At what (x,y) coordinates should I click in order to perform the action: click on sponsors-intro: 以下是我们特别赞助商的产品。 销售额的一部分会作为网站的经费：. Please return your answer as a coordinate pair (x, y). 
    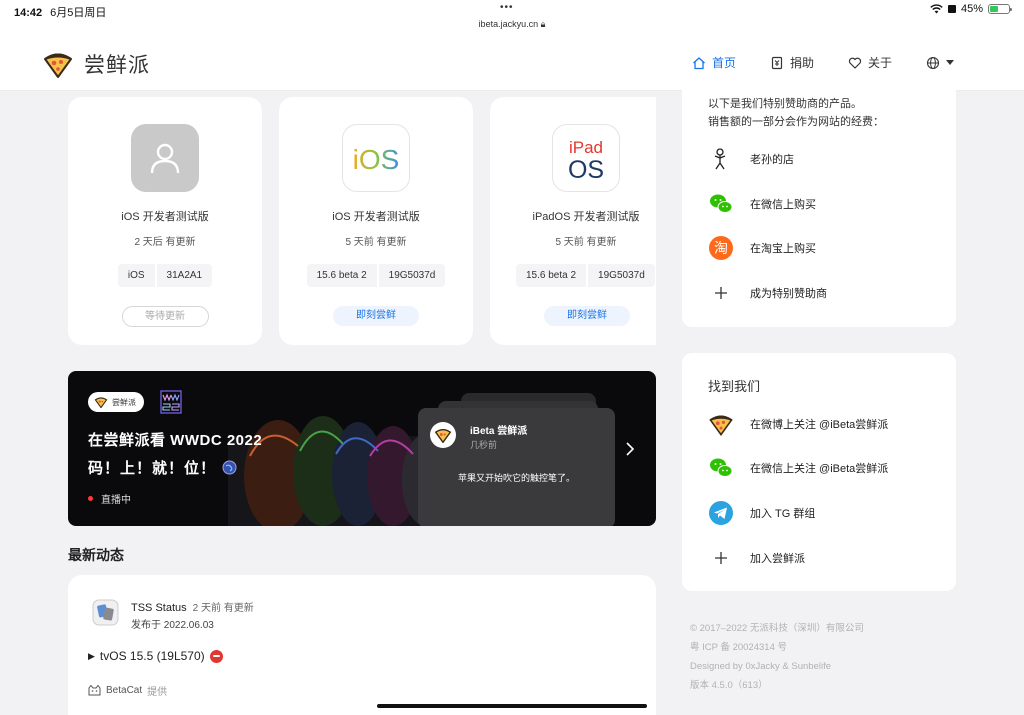
    Looking at the image, I should click on (796, 113).